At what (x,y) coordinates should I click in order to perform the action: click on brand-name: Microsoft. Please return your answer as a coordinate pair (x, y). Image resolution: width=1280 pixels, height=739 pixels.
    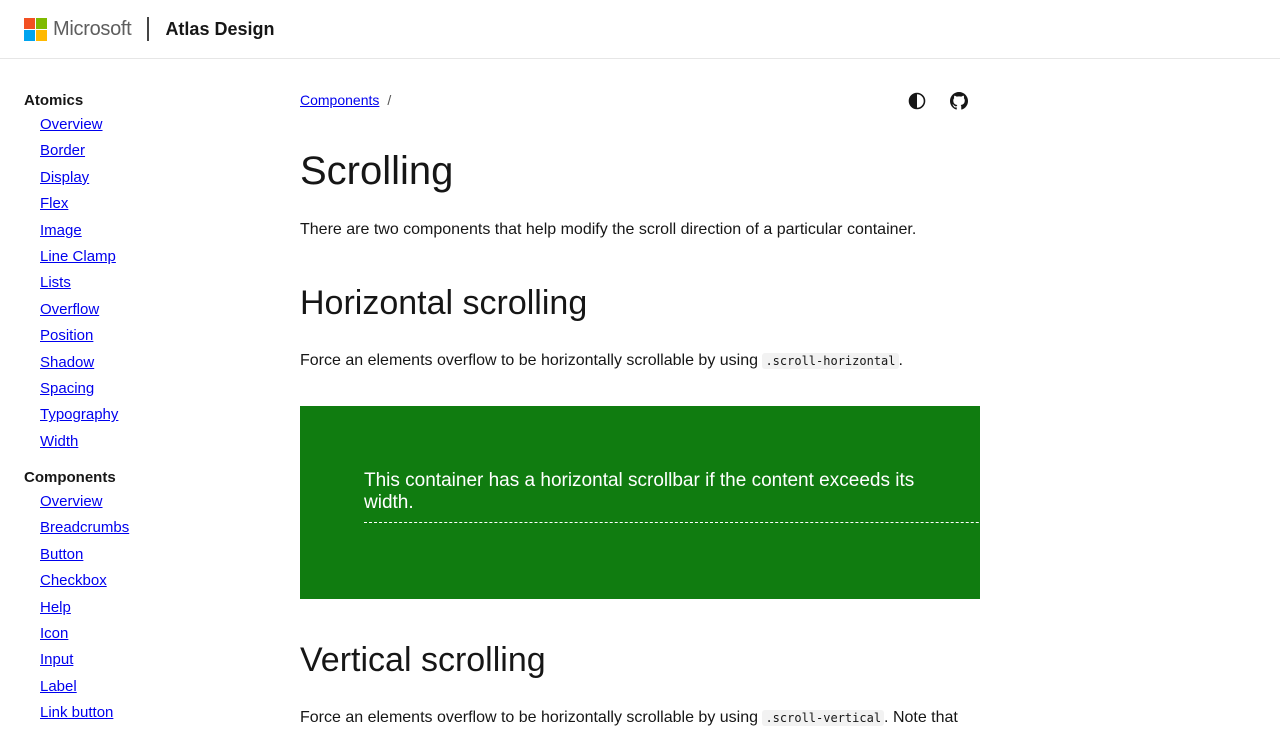
    Looking at the image, I should click on (92, 29).